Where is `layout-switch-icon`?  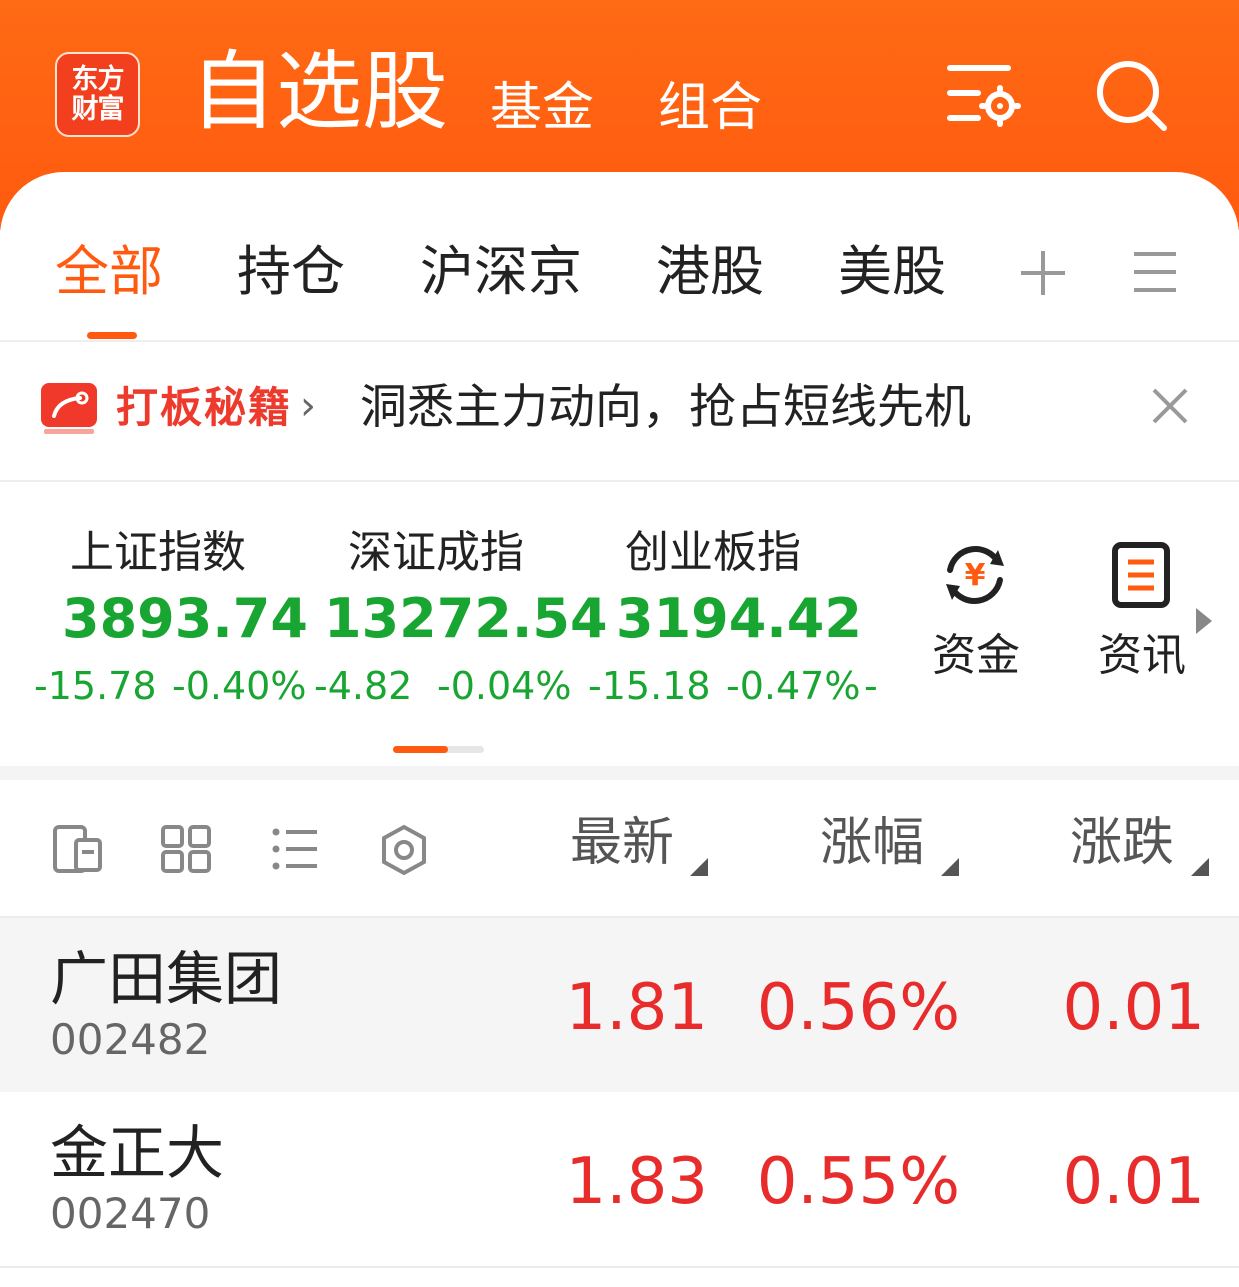 layout-switch-icon is located at coordinates (78, 849).